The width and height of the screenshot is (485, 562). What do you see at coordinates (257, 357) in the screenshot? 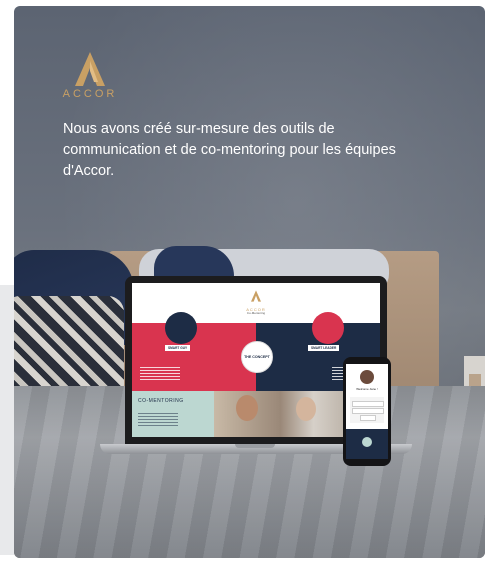
I see `concept-badge: THE CONCEPT` at bounding box center [257, 357].